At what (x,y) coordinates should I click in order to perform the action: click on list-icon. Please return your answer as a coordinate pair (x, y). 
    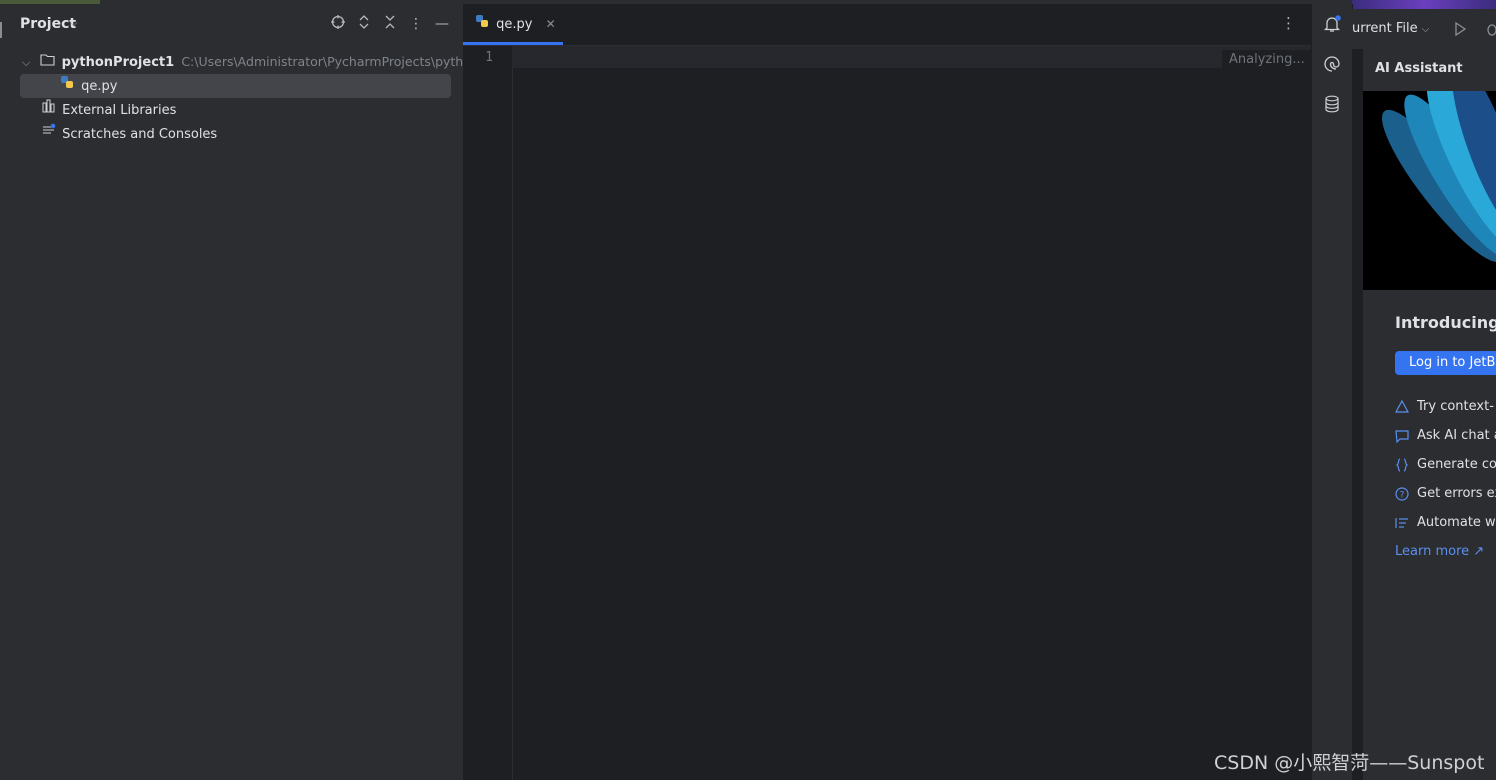
    Looking at the image, I should click on (1401, 523).